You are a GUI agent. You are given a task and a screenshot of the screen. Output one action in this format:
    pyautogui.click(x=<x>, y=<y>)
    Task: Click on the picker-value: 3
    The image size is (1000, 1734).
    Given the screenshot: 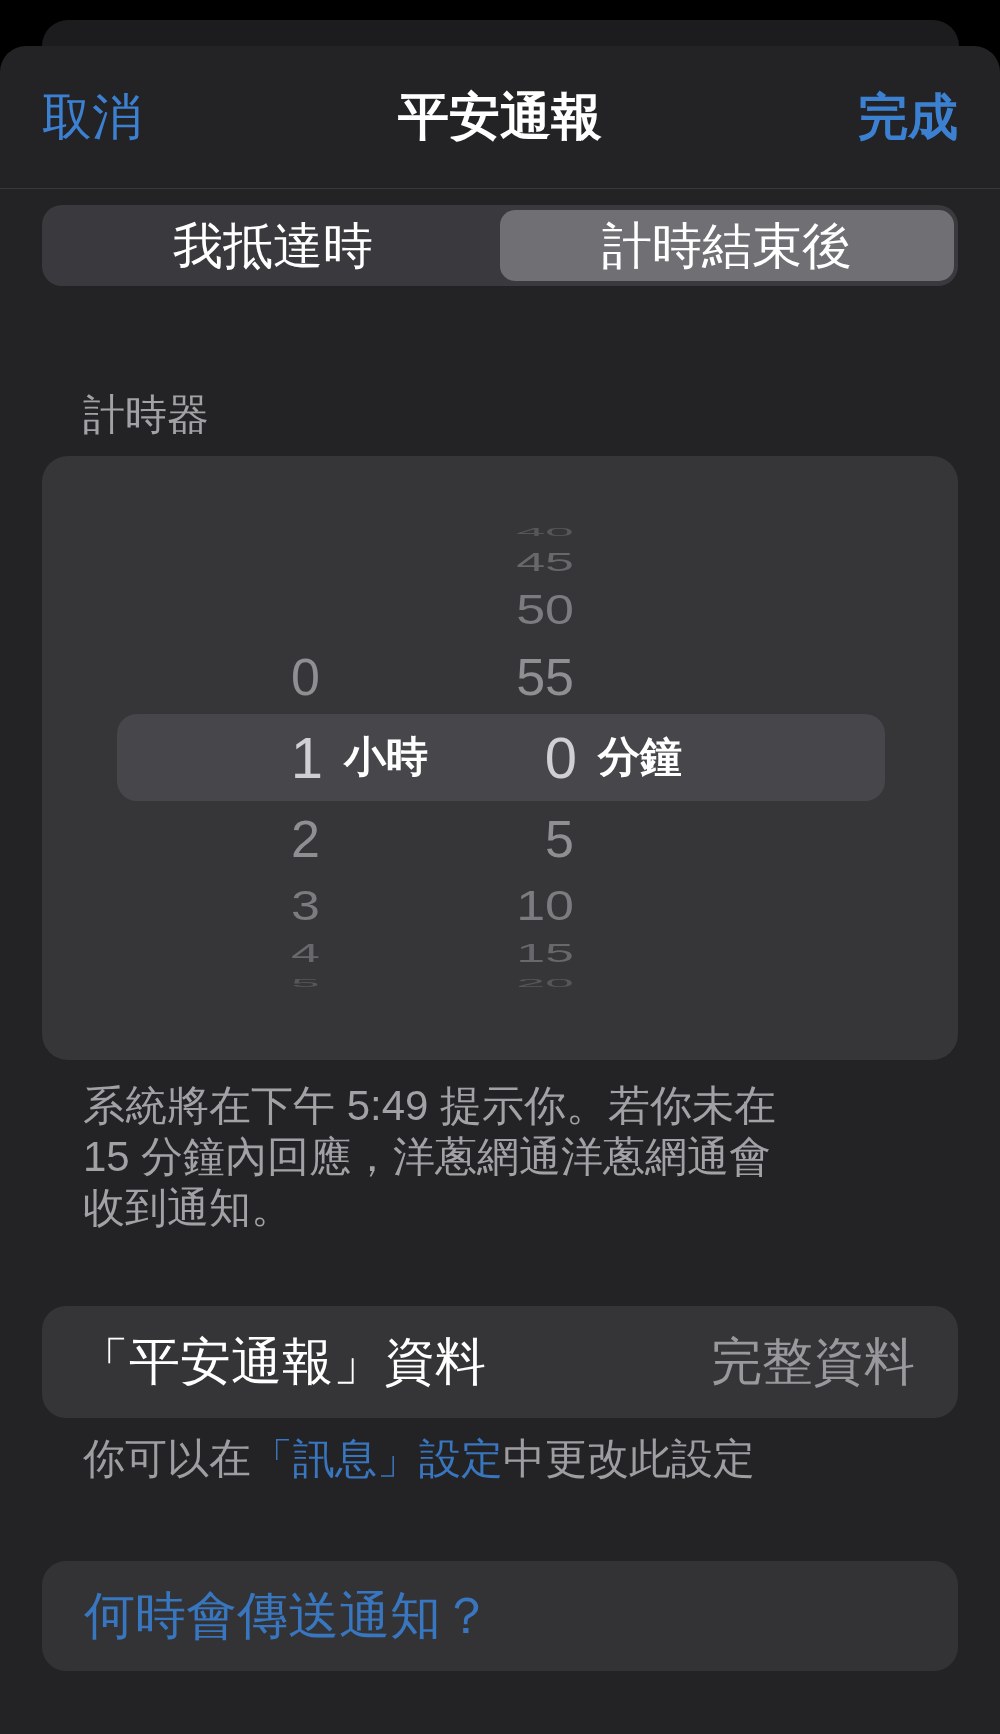 What is the action you would take?
    pyautogui.click(x=305, y=905)
    